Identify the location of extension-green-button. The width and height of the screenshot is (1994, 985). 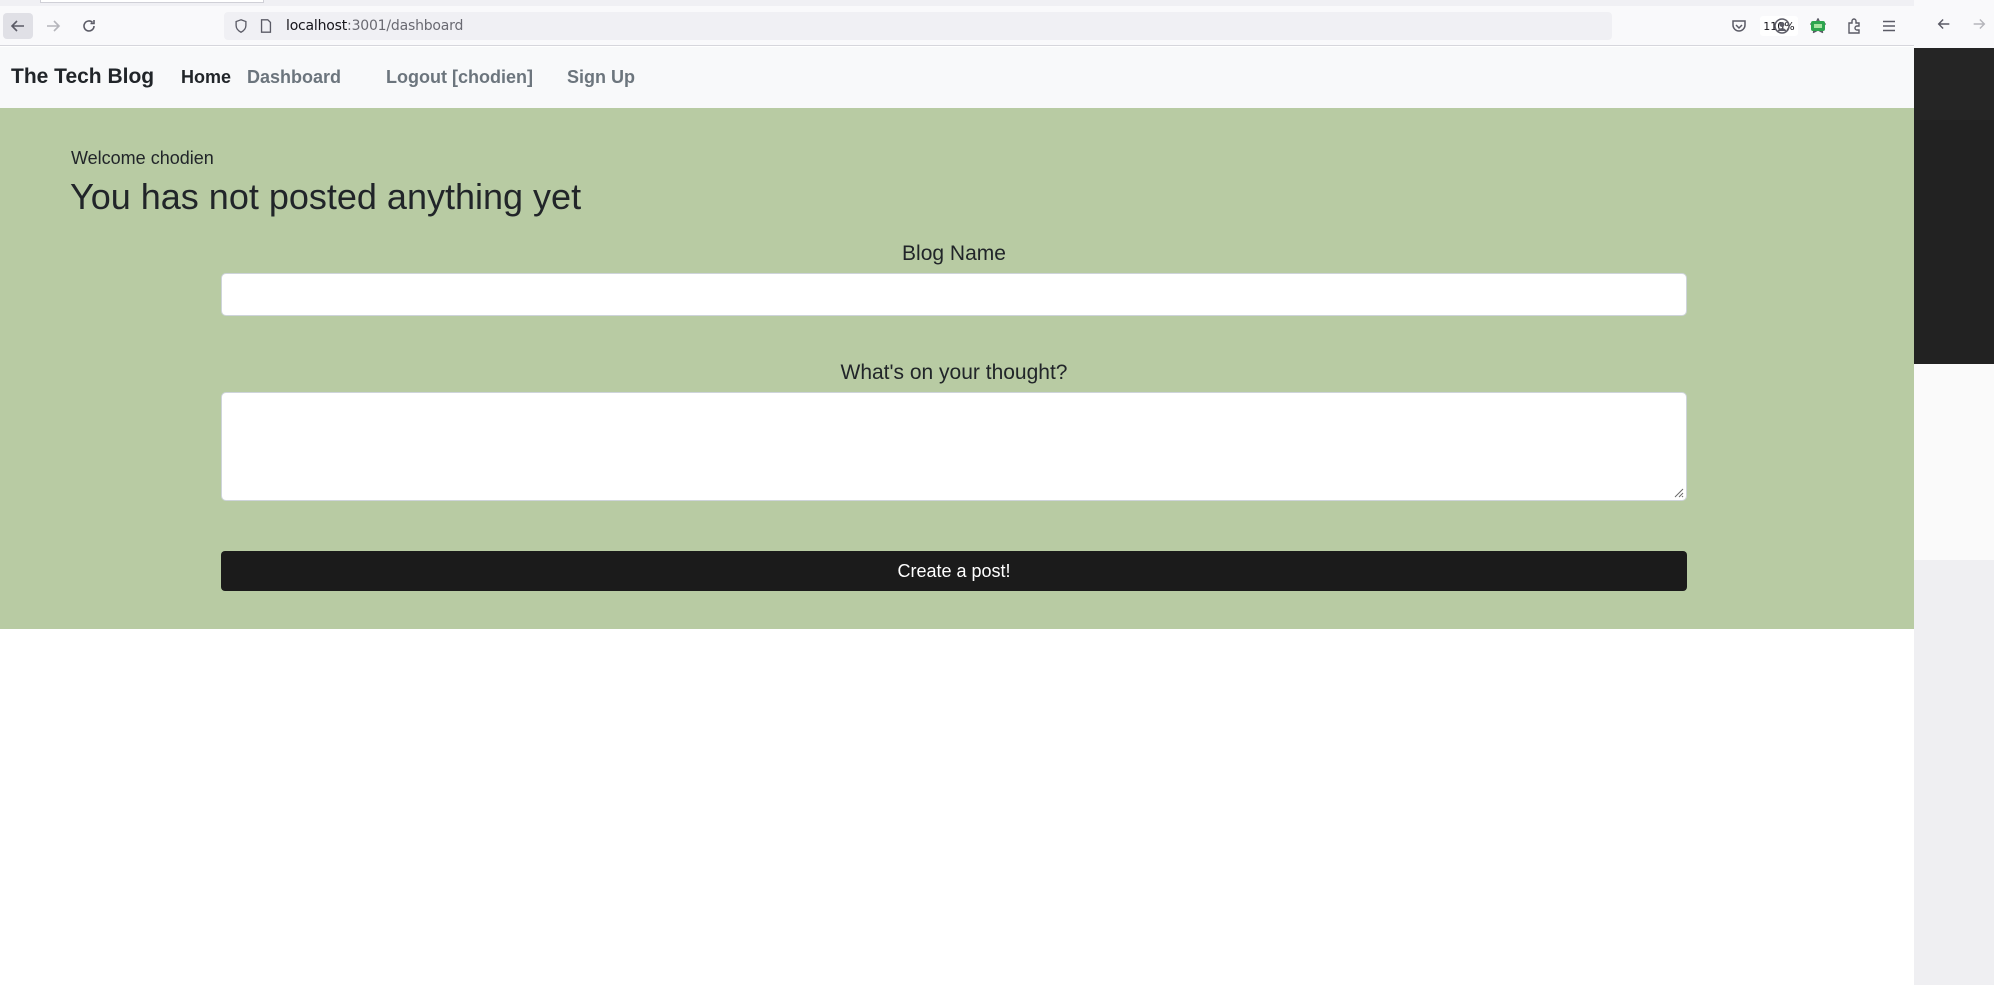
(1818, 26).